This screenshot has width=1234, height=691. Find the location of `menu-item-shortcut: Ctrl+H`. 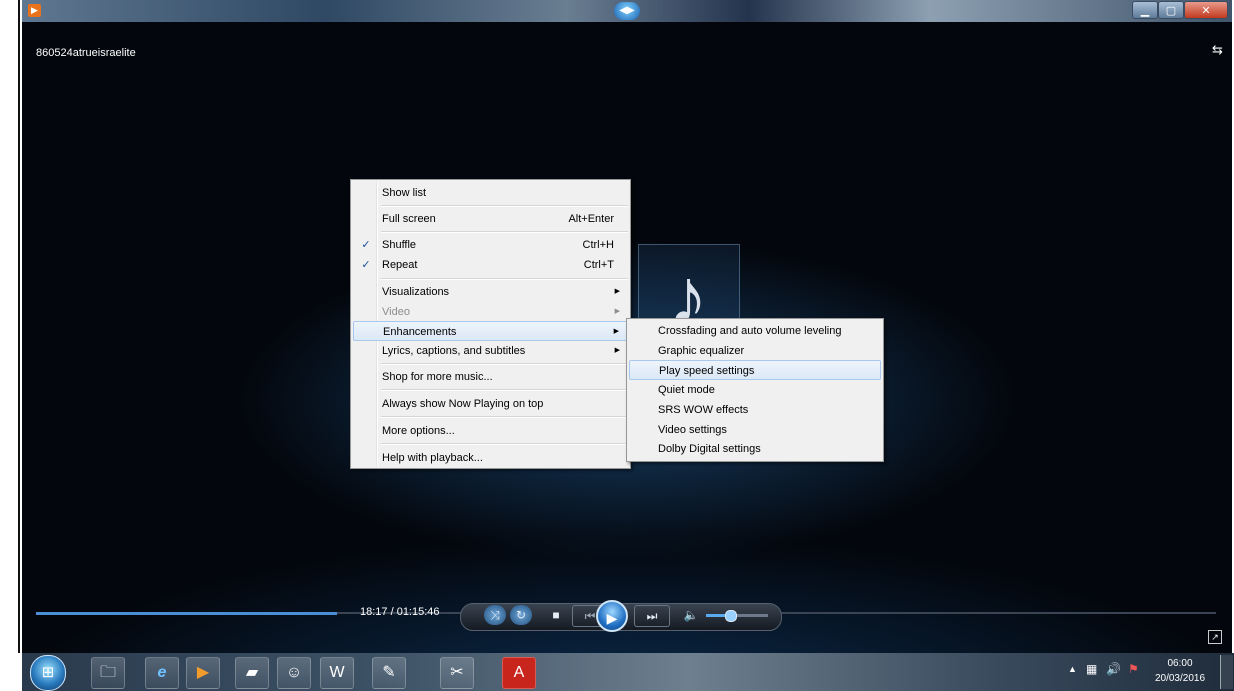

menu-item-shortcut: Ctrl+H is located at coordinates (598, 245).